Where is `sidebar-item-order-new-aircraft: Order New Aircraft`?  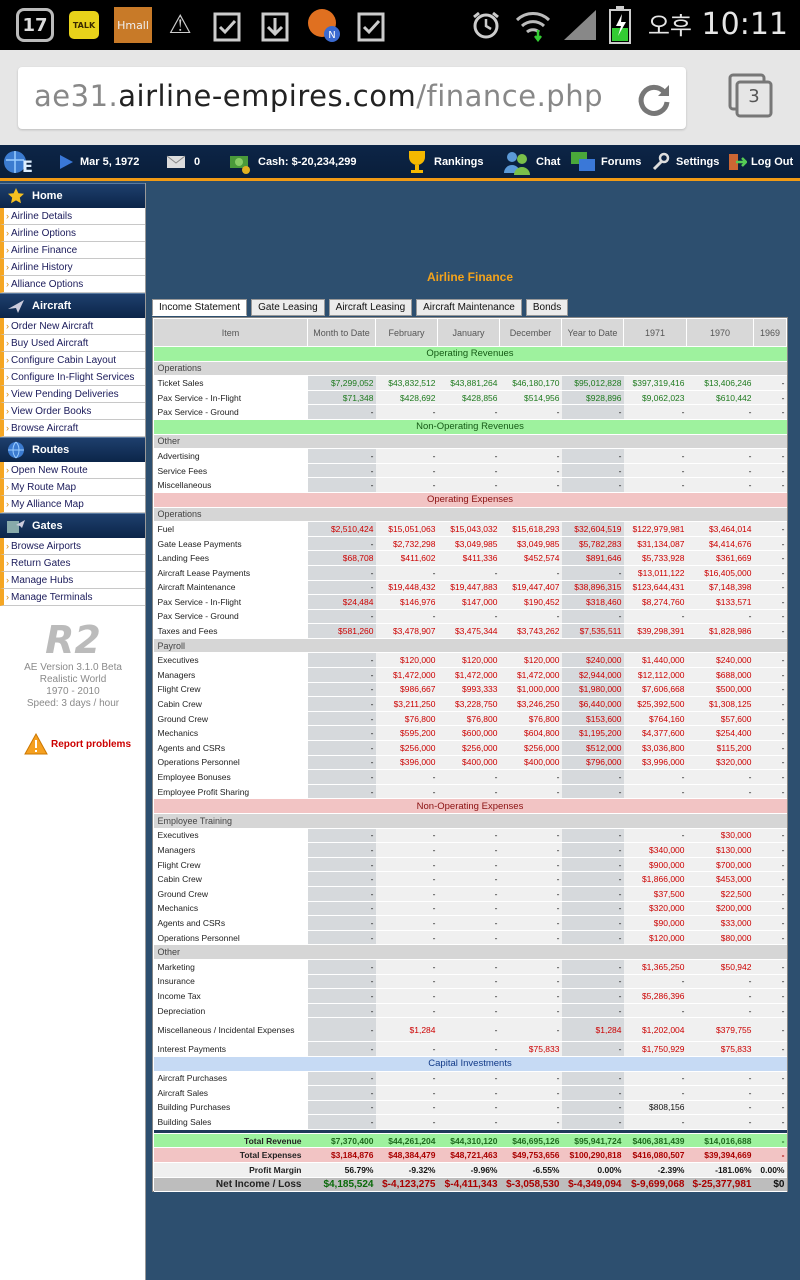
sidebar-item-order-new-aircraft: Order New Aircraft is located at coordinates (72, 326).